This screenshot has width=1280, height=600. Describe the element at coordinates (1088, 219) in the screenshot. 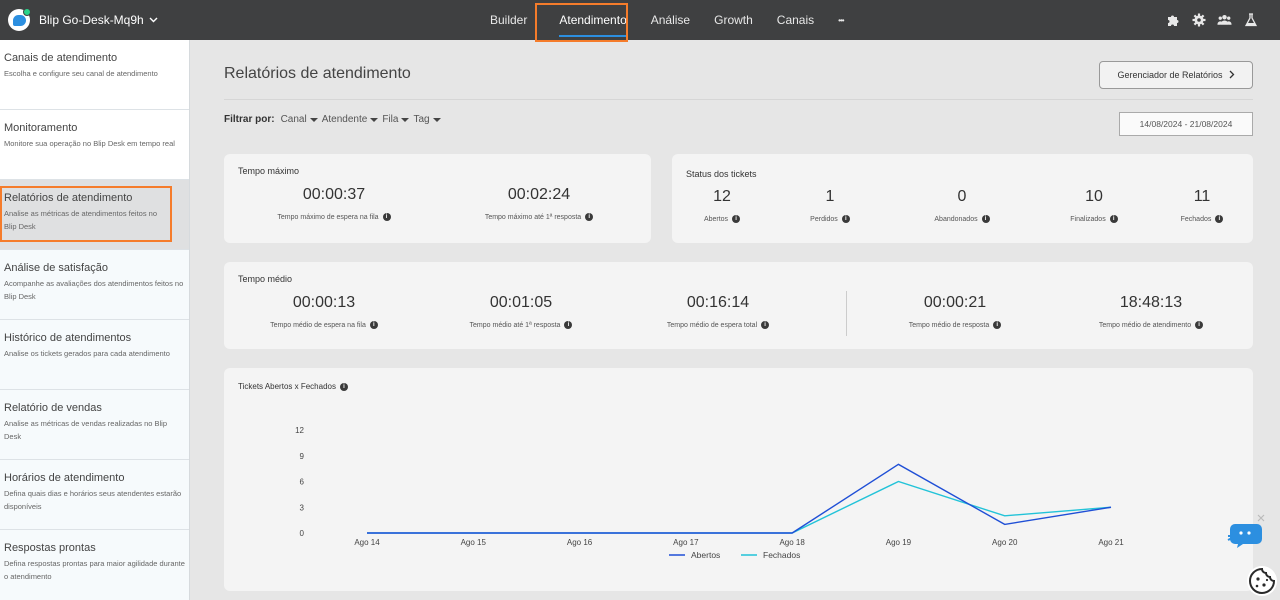

I see `metric-label: Finalizados` at that location.